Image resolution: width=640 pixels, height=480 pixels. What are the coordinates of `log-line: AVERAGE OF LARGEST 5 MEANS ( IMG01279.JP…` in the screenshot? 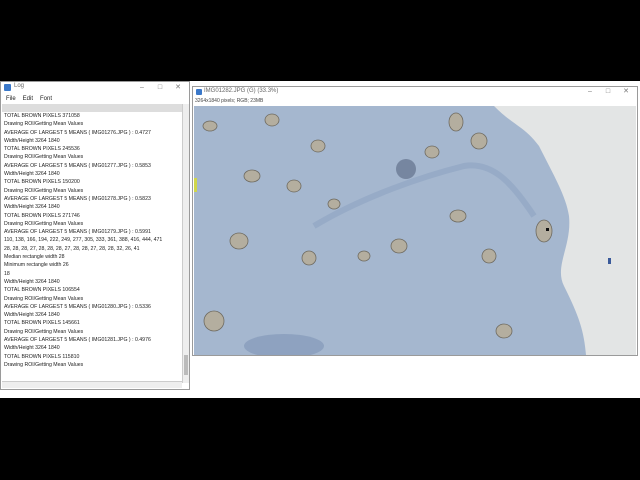 It's located at (77, 232).